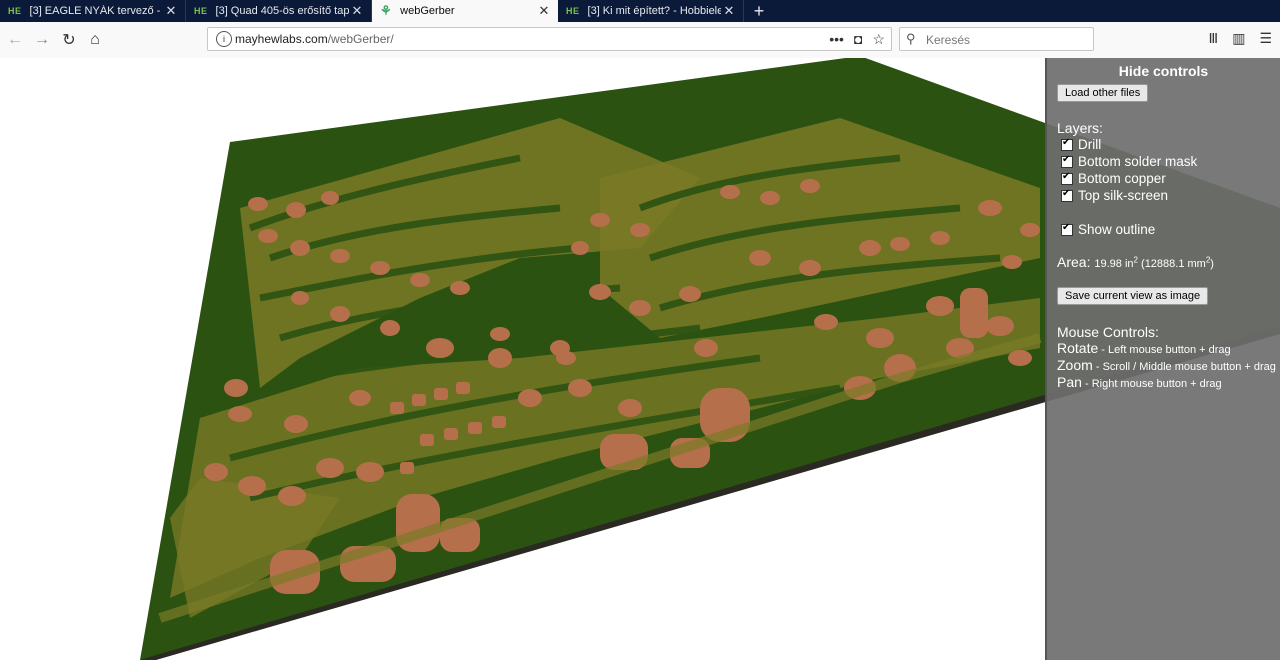 The height and width of the screenshot is (660, 1280). What do you see at coordinates (948, 40) in the screenshot?
I see `search-placeholder: Keresés` at bounding box center [948, 40].